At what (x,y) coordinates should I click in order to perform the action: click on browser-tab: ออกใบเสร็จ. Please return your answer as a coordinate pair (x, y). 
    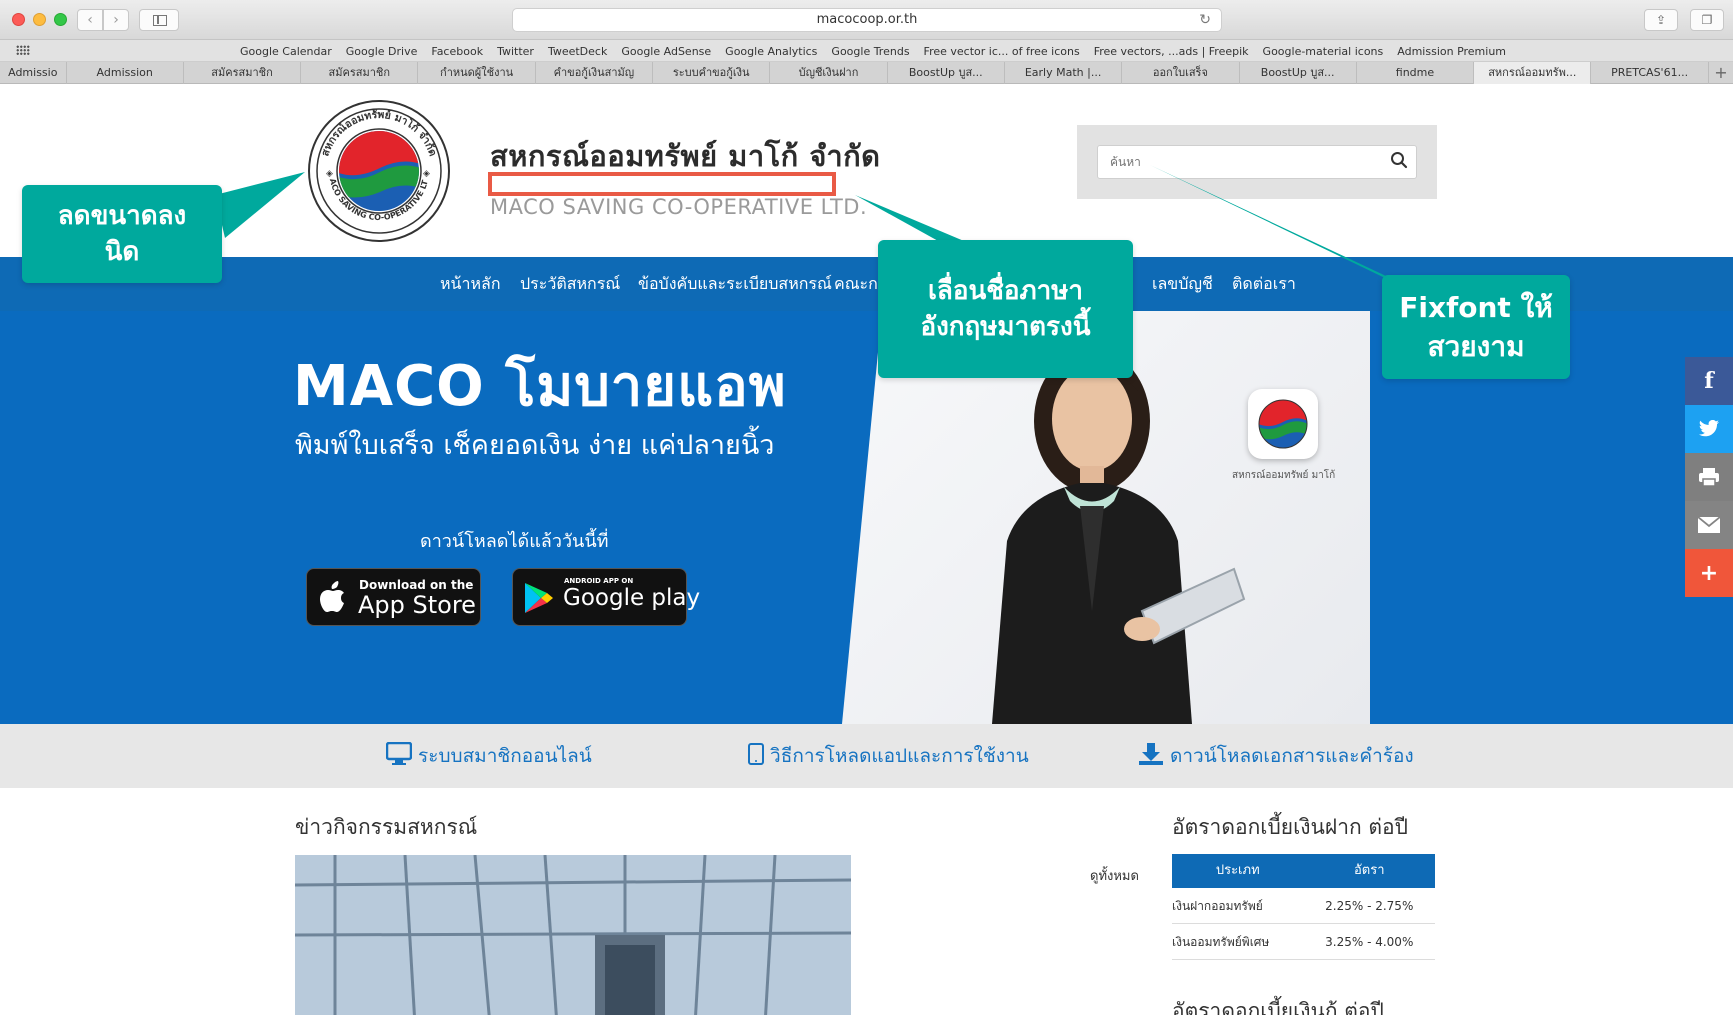
    Looking at the image, I should click on (1181, 73).